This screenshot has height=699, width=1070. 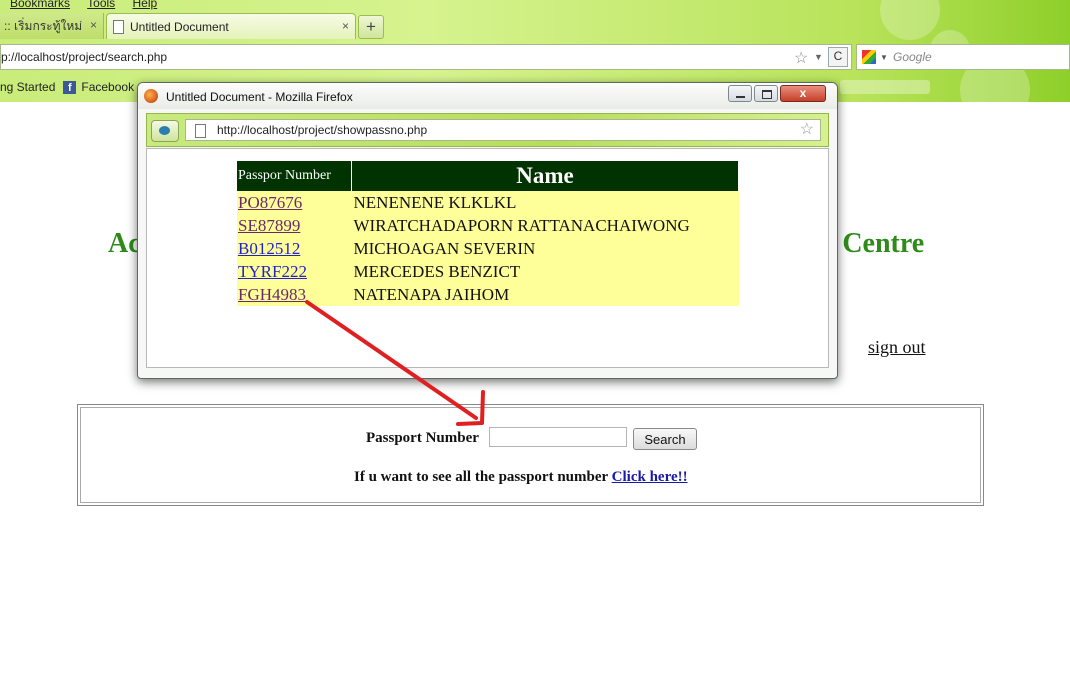 I want to click on search-placeholder: Google, so click(x=912, y=57).